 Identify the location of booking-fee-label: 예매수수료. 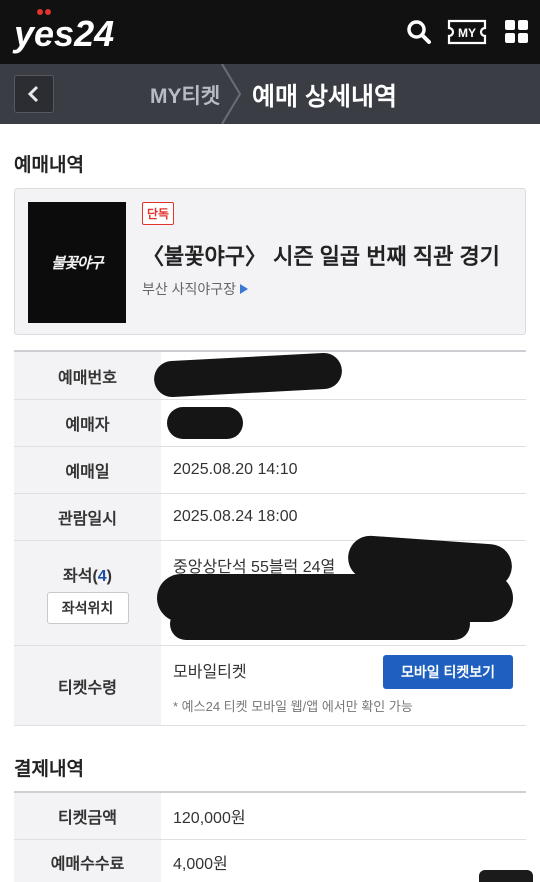
(87, 861).